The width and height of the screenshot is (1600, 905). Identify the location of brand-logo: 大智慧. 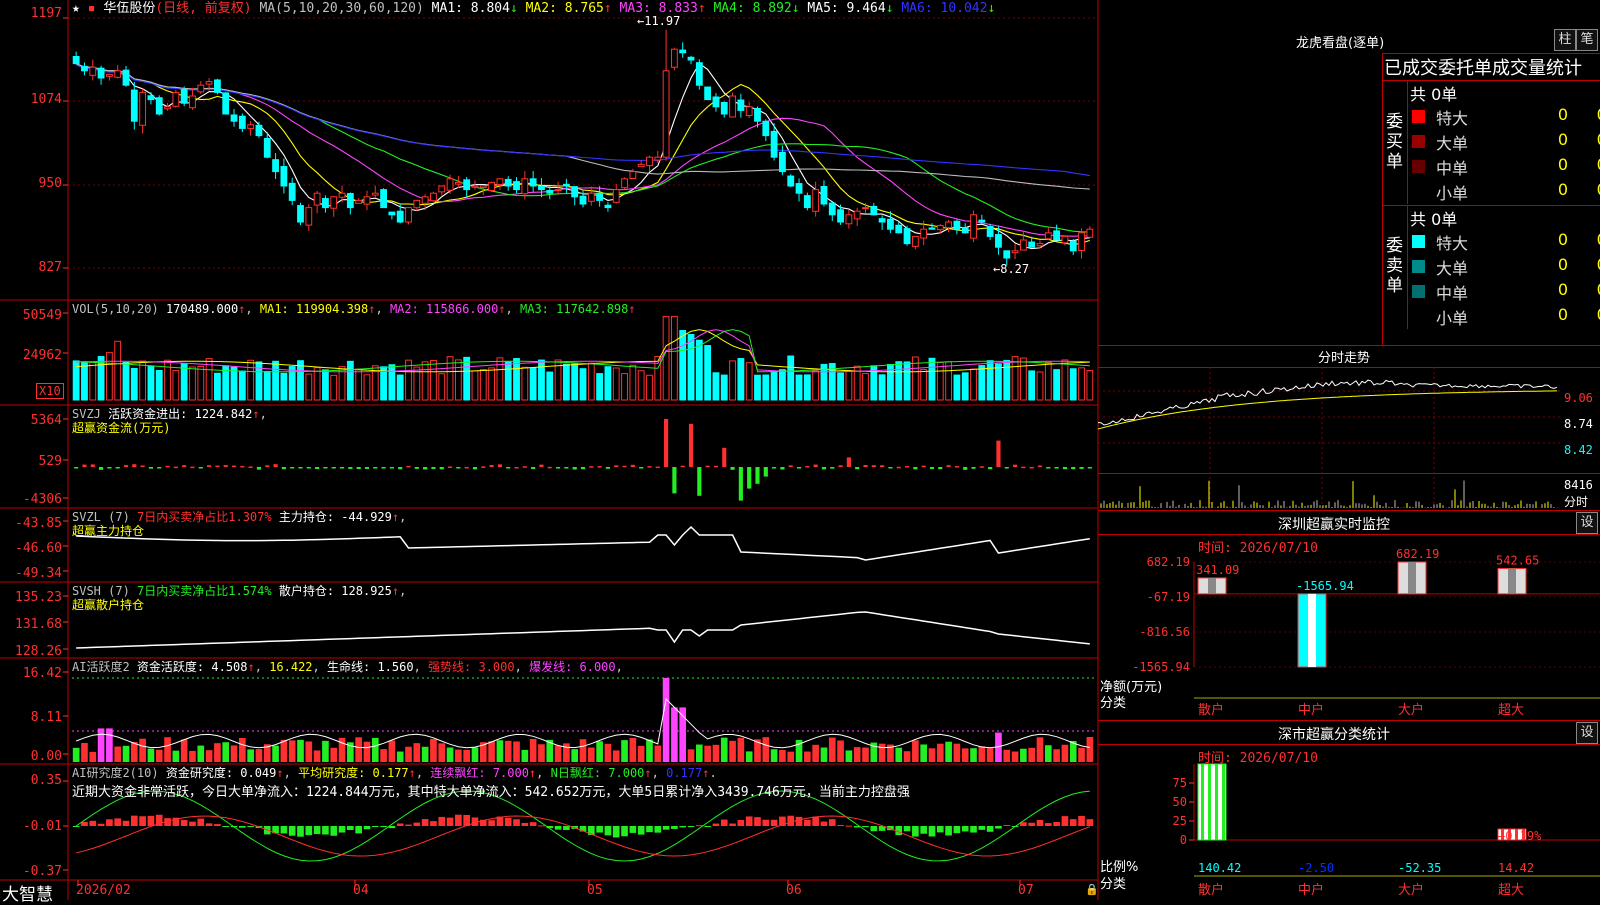
(27, 892).